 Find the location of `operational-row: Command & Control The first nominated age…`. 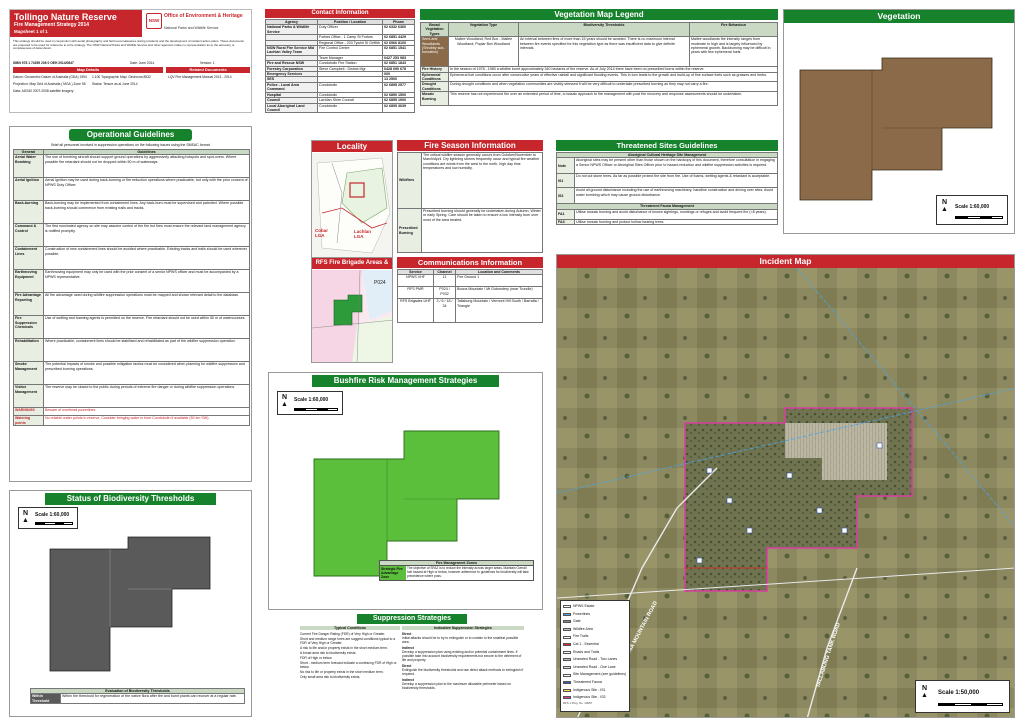

operational-row: Command & Control The first nominated age… is located at coordinates (131, 235).